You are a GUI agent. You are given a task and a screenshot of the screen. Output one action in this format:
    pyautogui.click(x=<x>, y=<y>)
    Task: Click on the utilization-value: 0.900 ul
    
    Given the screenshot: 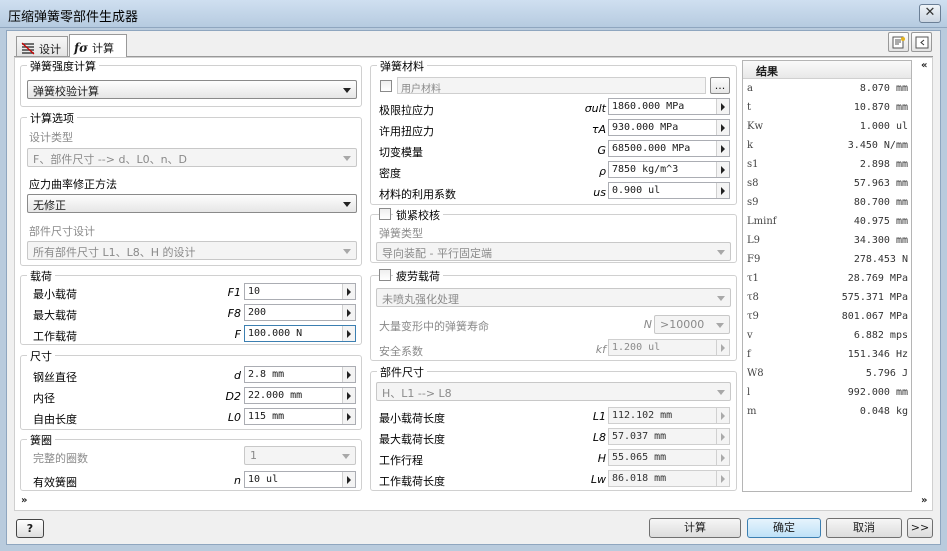 What is the action you would take?
    pyautogui.click(x=636, y=190)
    